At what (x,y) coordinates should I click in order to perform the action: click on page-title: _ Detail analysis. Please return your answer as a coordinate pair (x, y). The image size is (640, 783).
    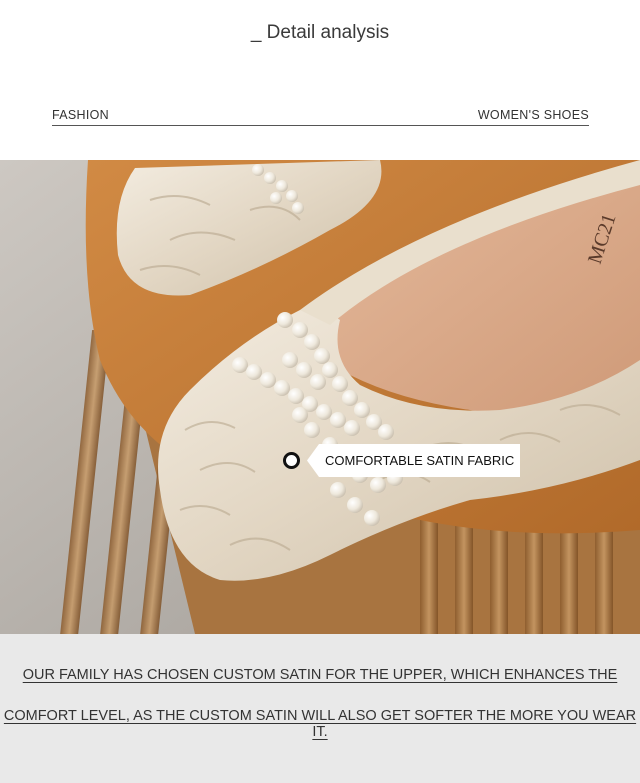
    Looking at the image, I should click on (320, 32).